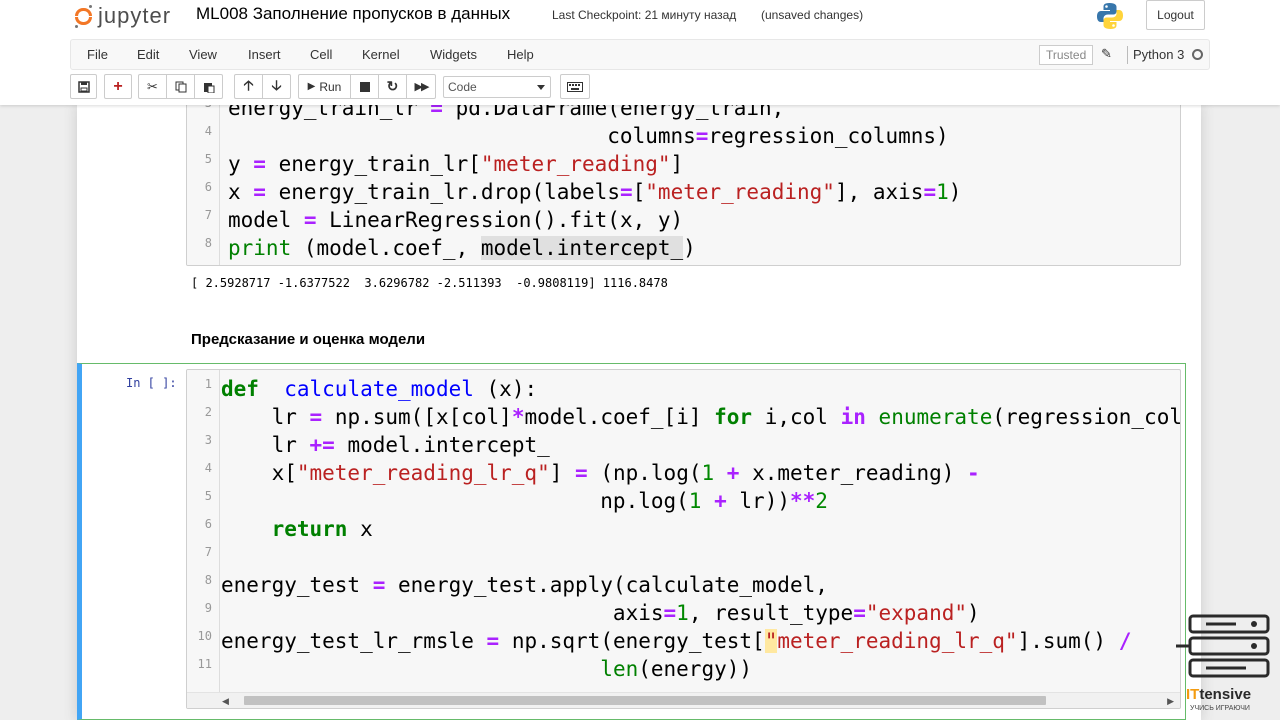 The width and height of the screenshot is (1280, 720). I want to click on fast-forward-icon: ▶▶, so click(422, 87).